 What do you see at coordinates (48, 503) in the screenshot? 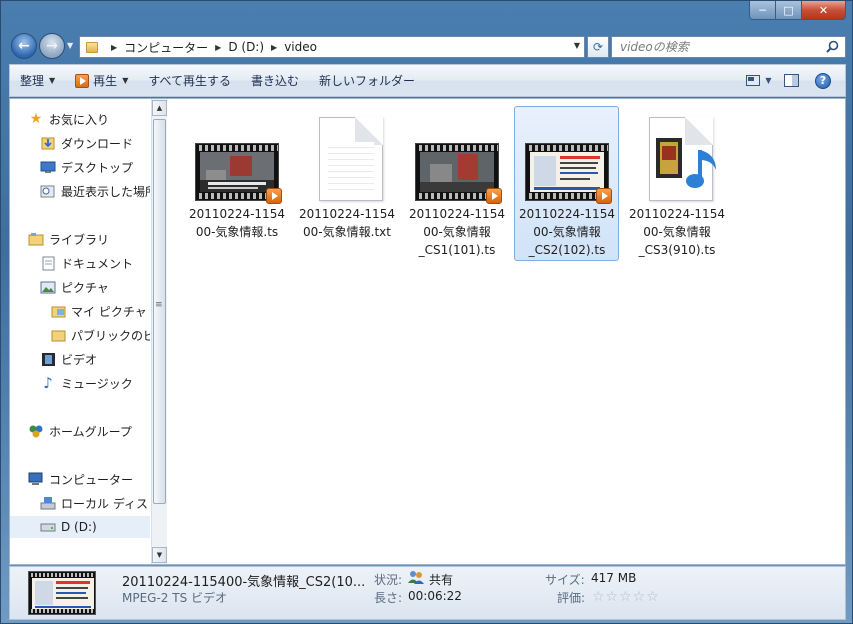
I see `local-disk-icon` at bounding box center [48, 503].